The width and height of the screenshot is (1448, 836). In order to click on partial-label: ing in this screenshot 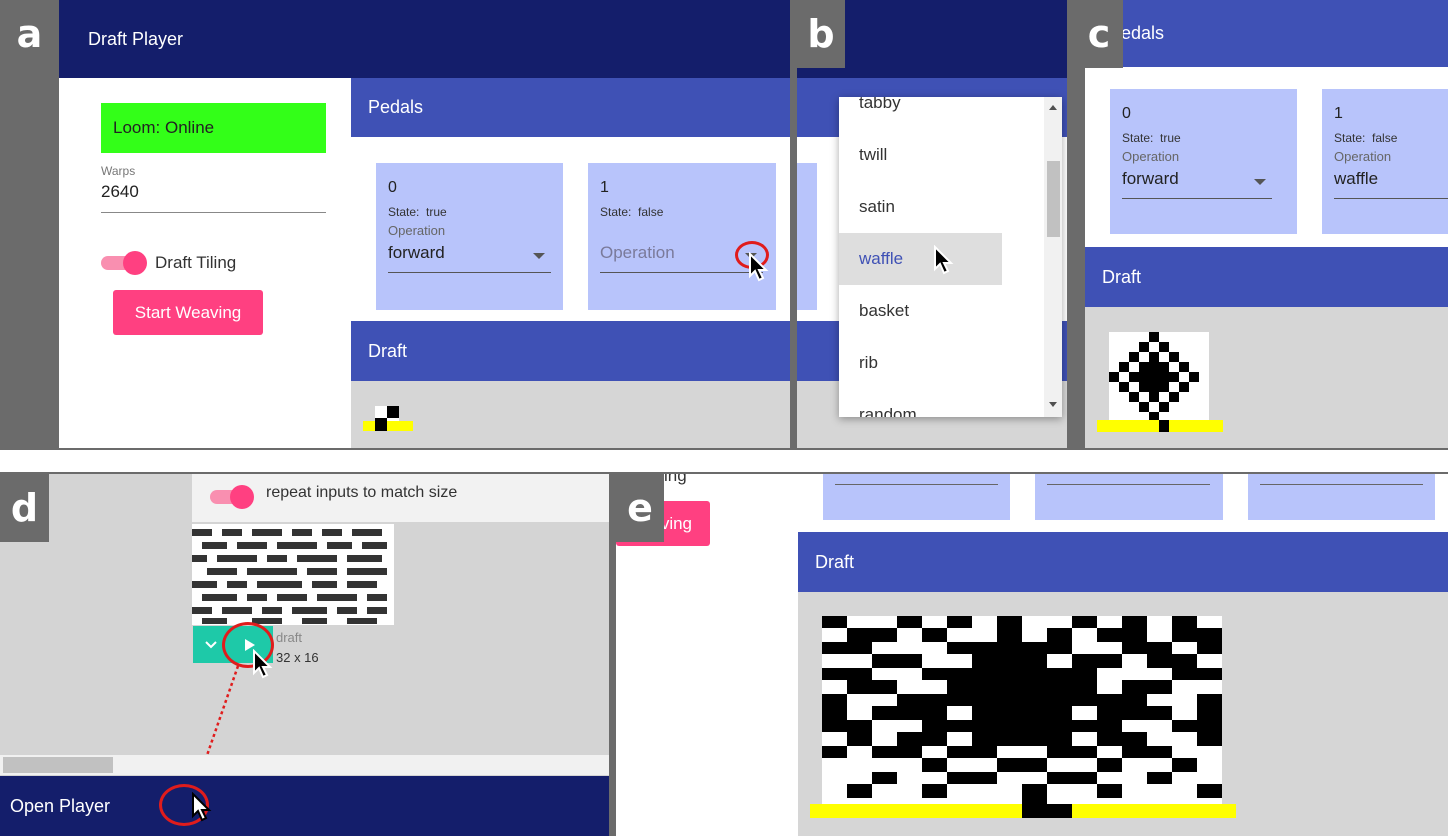, I will do `click(675, 479)`.